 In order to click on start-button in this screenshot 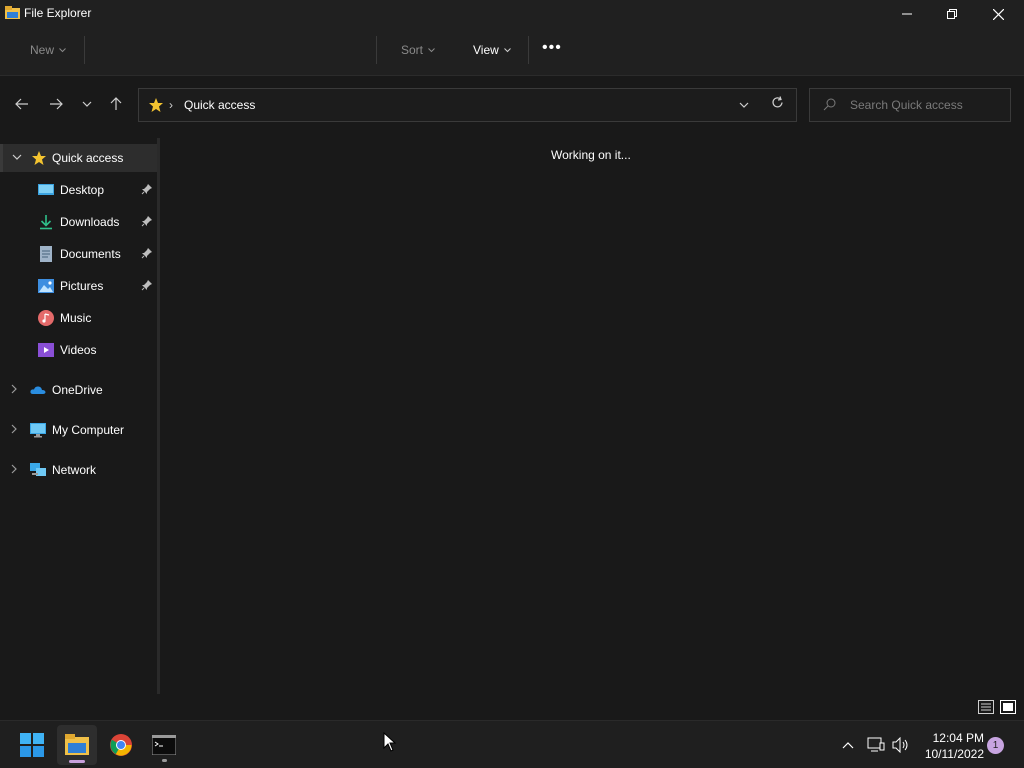, I will do `click(32, 745)`.